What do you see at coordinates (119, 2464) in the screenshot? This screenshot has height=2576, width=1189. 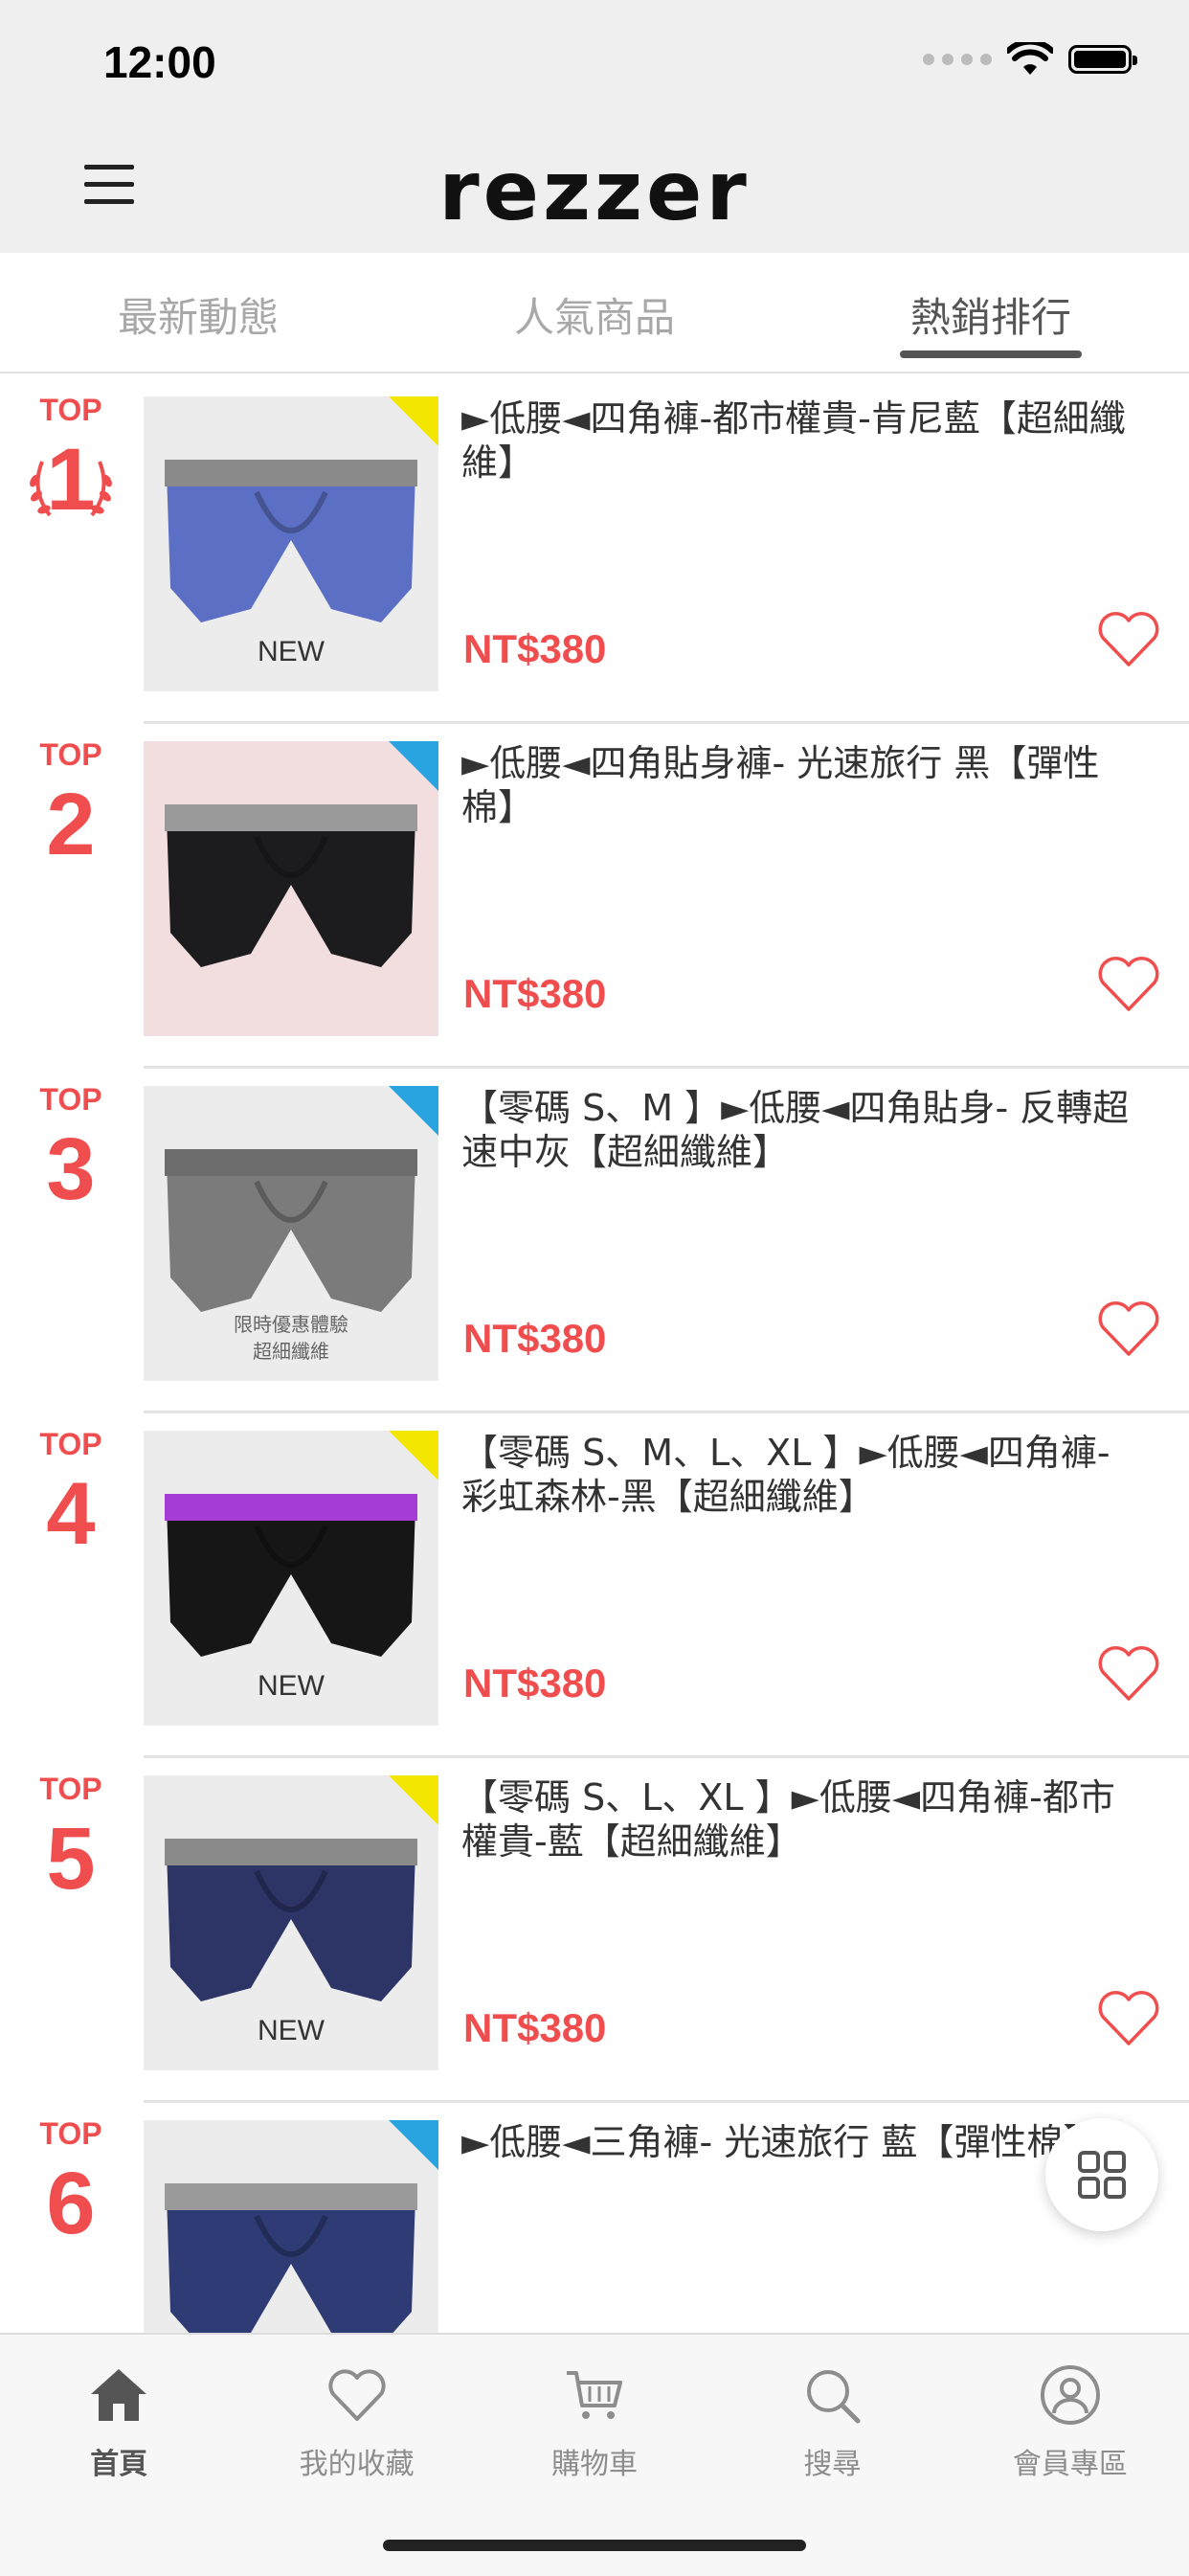 I see `nav-home-label: 首頁` at bounding box center [119, 2464].